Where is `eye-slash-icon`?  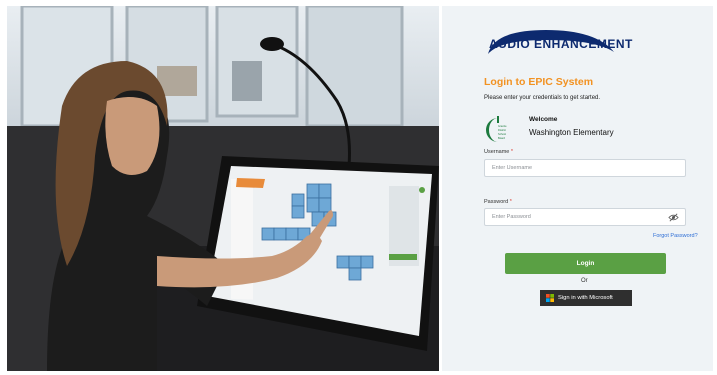 eye-slash-icon is located at coordinates (673, 217).